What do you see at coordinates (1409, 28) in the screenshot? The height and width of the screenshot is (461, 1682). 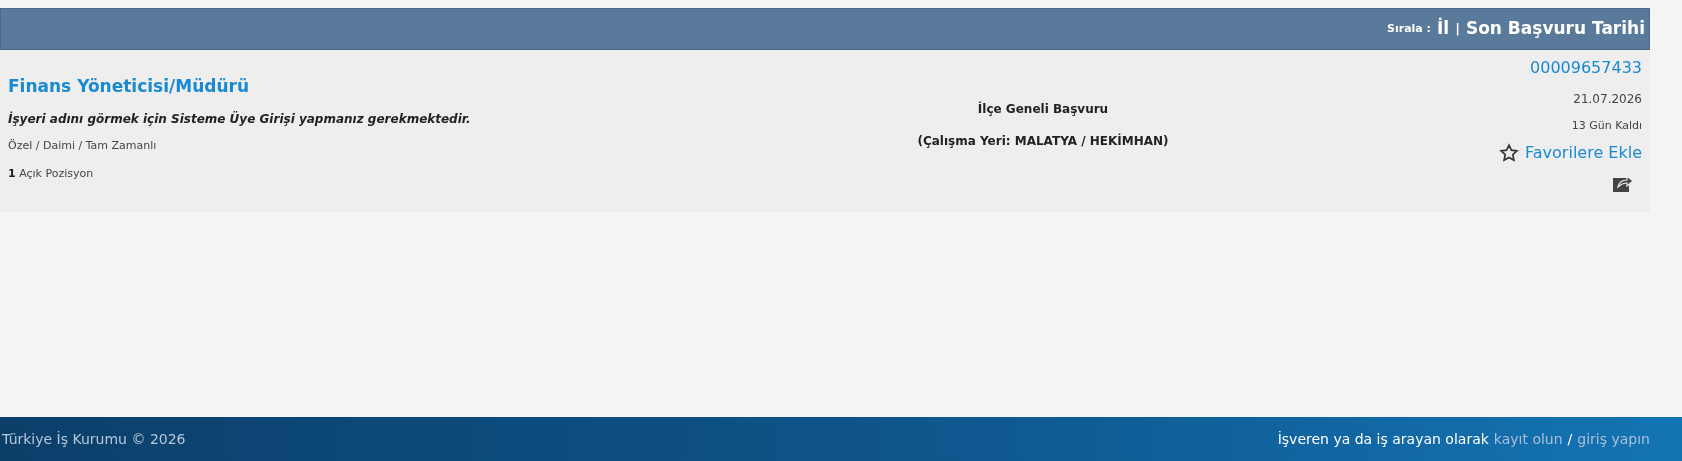 I see `sort-label: Sırala :` at bounding box center [1409, 28].